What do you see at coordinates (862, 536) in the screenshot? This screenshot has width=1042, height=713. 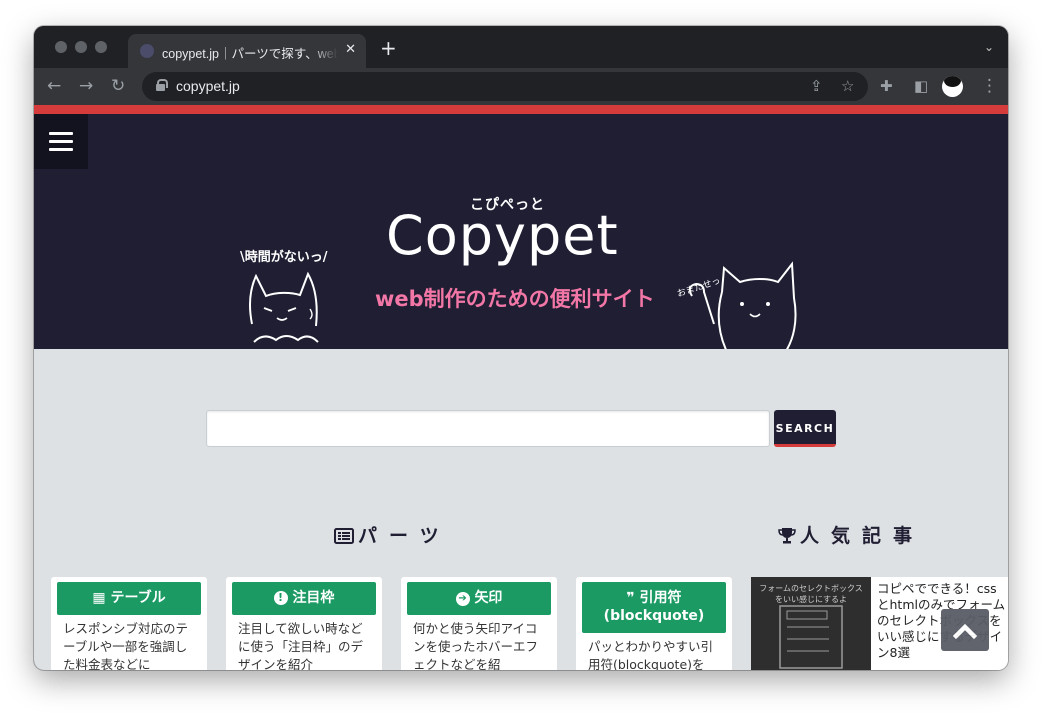 I see `popular-heading-text: 人気記事` at bounding box center [862, 536].